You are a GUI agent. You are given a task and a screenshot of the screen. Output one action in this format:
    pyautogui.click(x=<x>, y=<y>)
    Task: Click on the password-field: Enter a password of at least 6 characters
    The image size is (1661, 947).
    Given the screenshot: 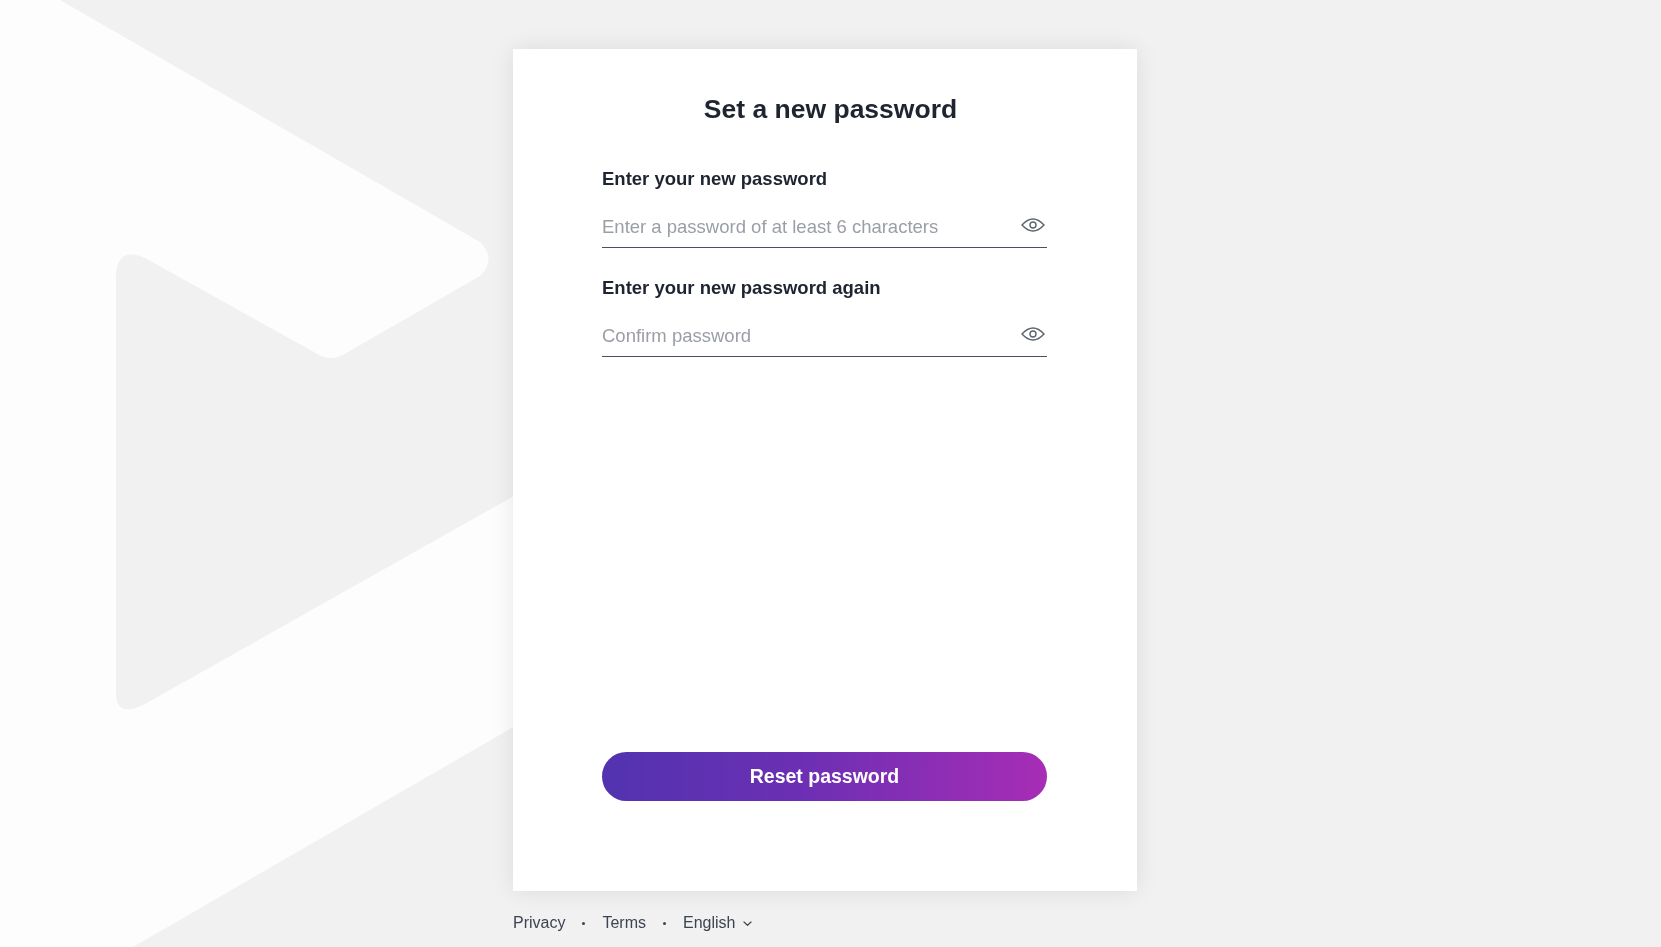 What is the action you would take?
    pyautogui.click(x=824, y=227)
    